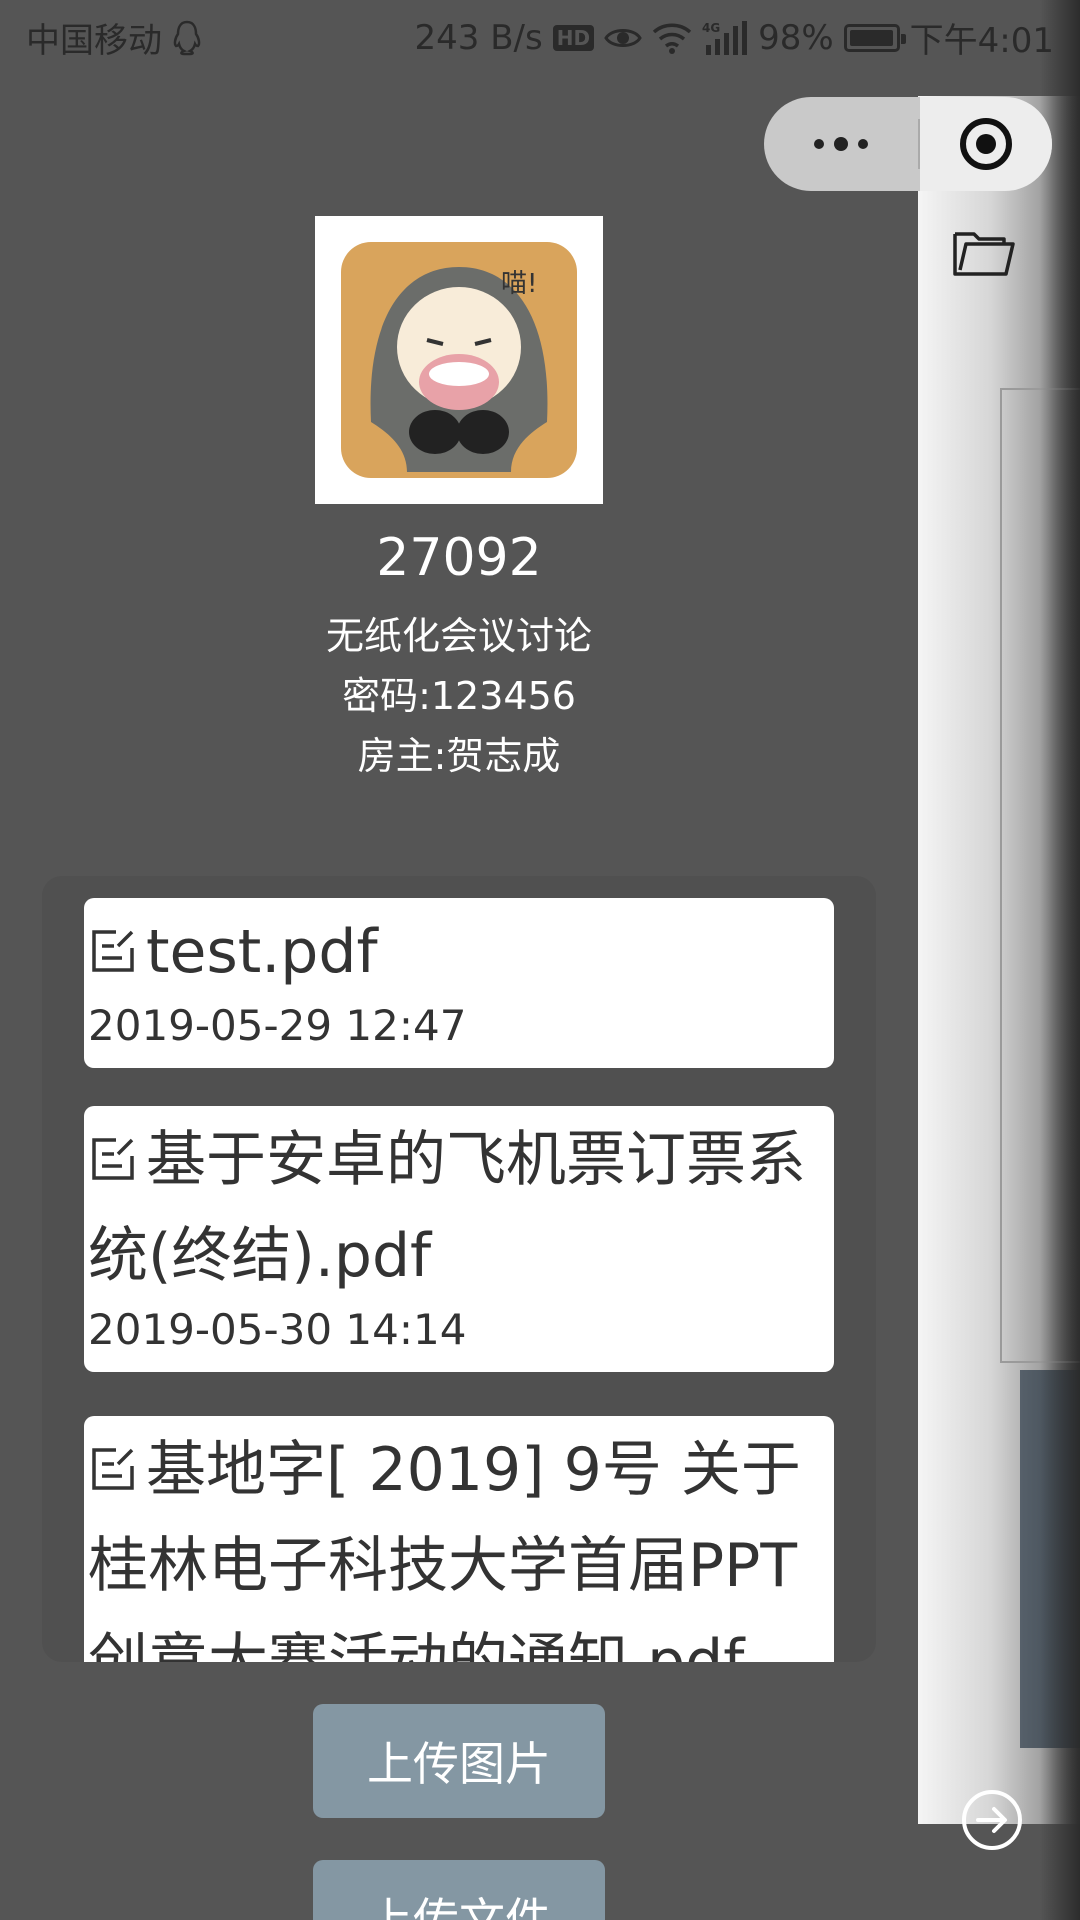  What do you see at coordinates (725, 37) in the screenshot?
I see `signal-icon: 4G` at bounding box center [725, 37].